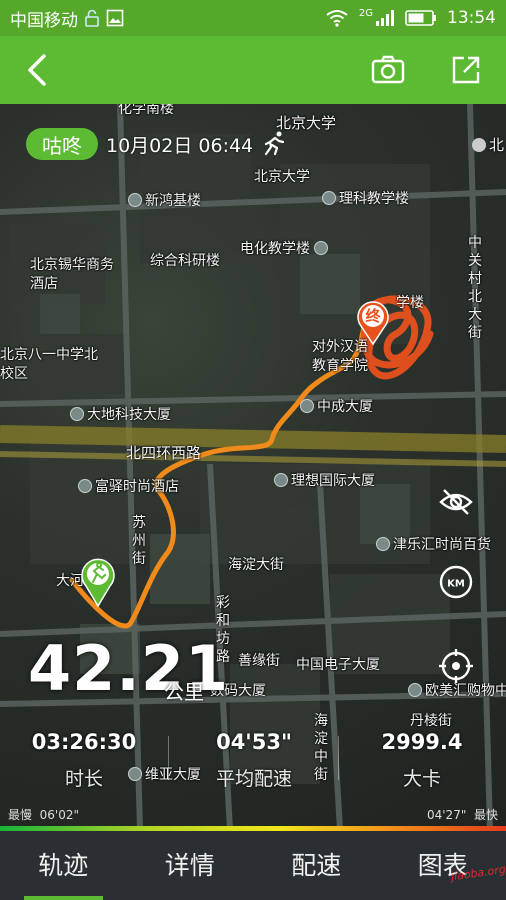 The image size is (506, 900). I want to click on calories-stat: 2999.4 大卡, so click(422, 760).